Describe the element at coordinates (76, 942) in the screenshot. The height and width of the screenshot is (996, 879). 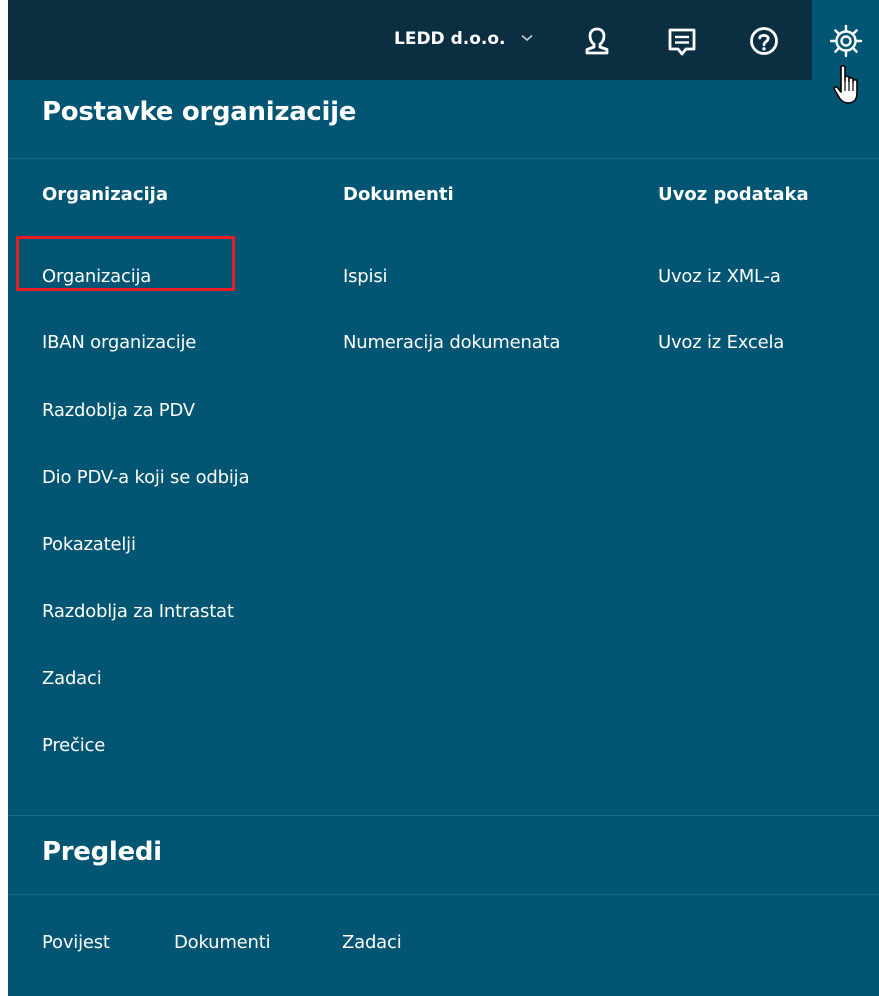
I see `review-link-povijest: Povijest` at that location.